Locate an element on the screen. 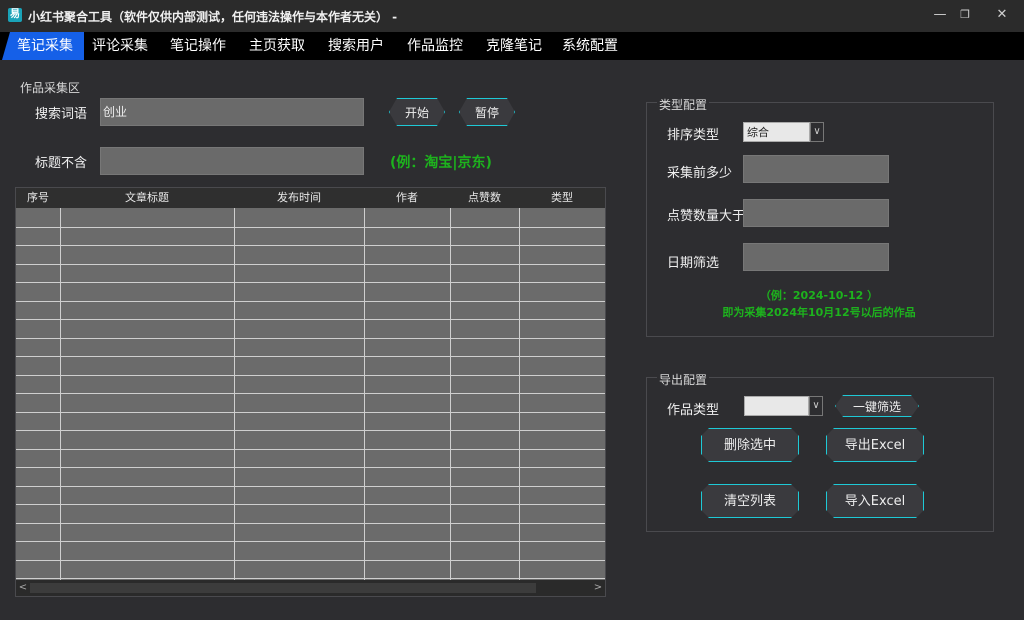 The image size is (1024, 620). sort-label: 排序类型 is located at coordinates (693, 135).